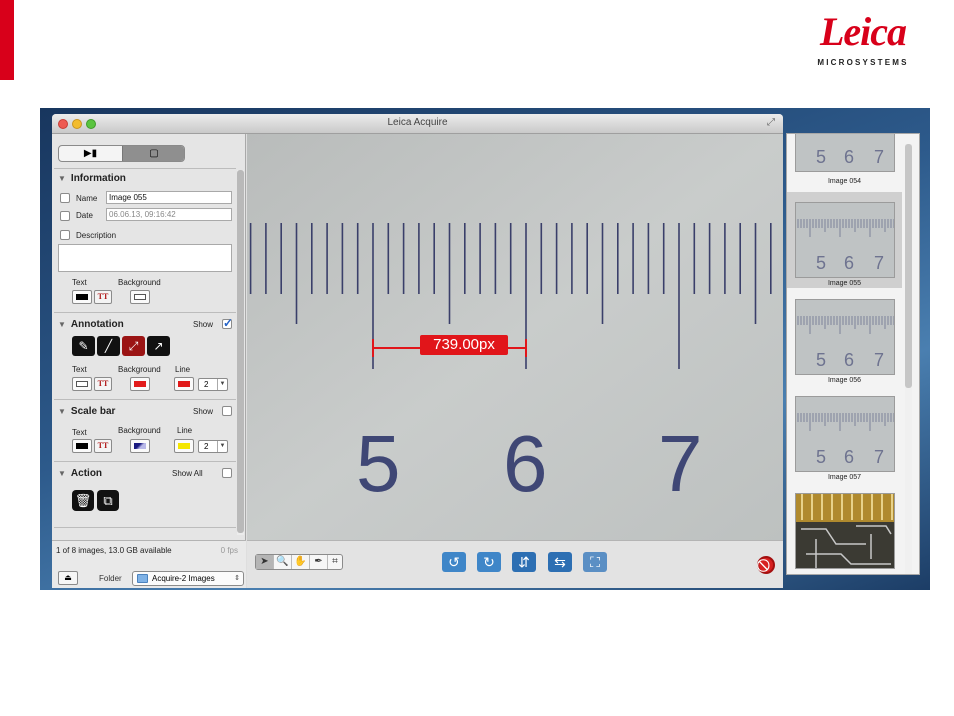  What do you see at coordinates (845, 531) in the screenshot?
I see `circuit-thumbnail-image` at bounding box center [845, 531].